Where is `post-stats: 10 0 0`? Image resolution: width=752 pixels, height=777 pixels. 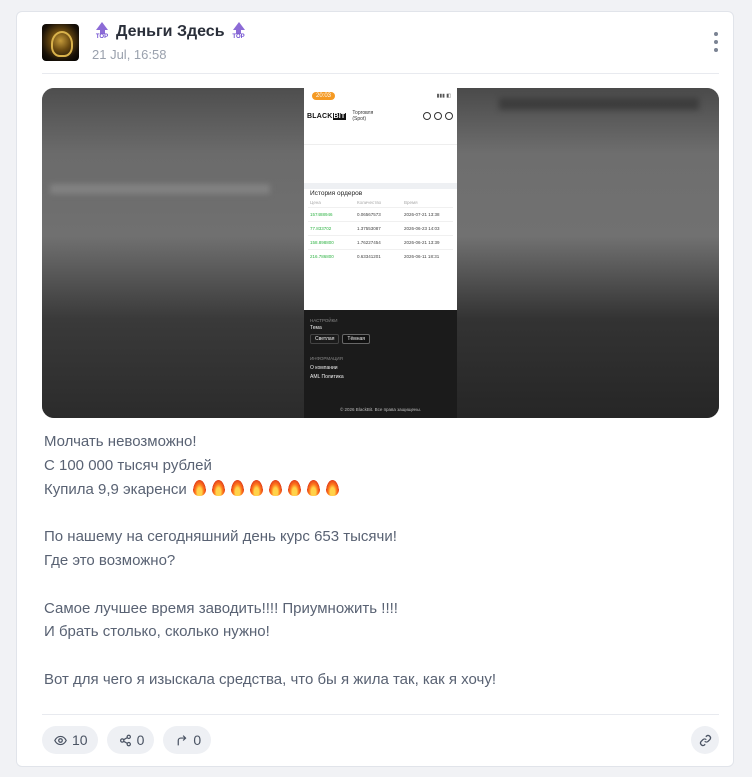
post-stats: 10 0 0 is located at coordinates (127, 740).